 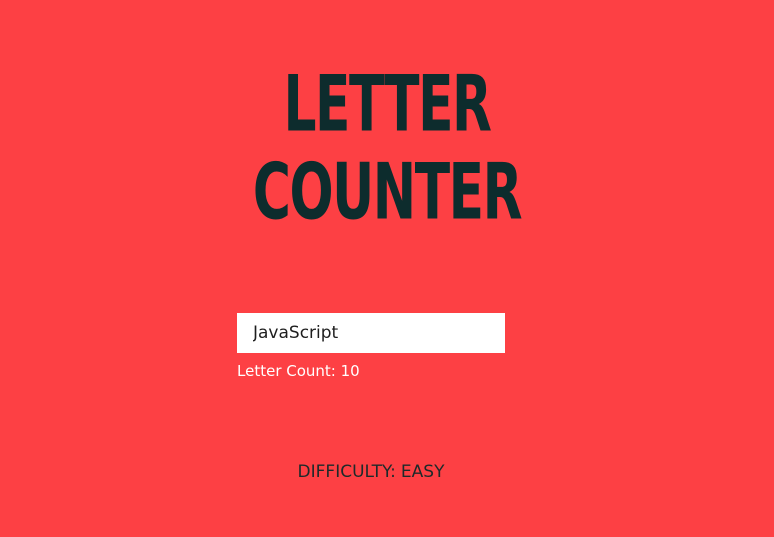 What do you see at coordinates (422, 472) in the screenshot?
I see `difficulty-value: EASY` at bounding box center [422, 472].